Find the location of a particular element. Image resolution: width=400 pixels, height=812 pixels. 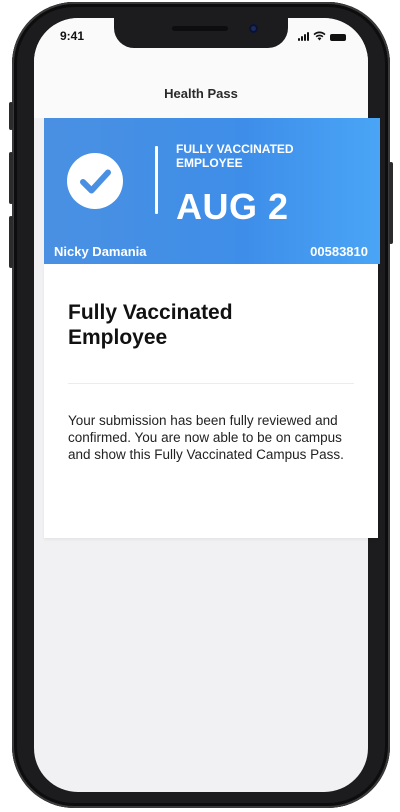

checkmark-circle-icon is located at coordinates (95, 181).